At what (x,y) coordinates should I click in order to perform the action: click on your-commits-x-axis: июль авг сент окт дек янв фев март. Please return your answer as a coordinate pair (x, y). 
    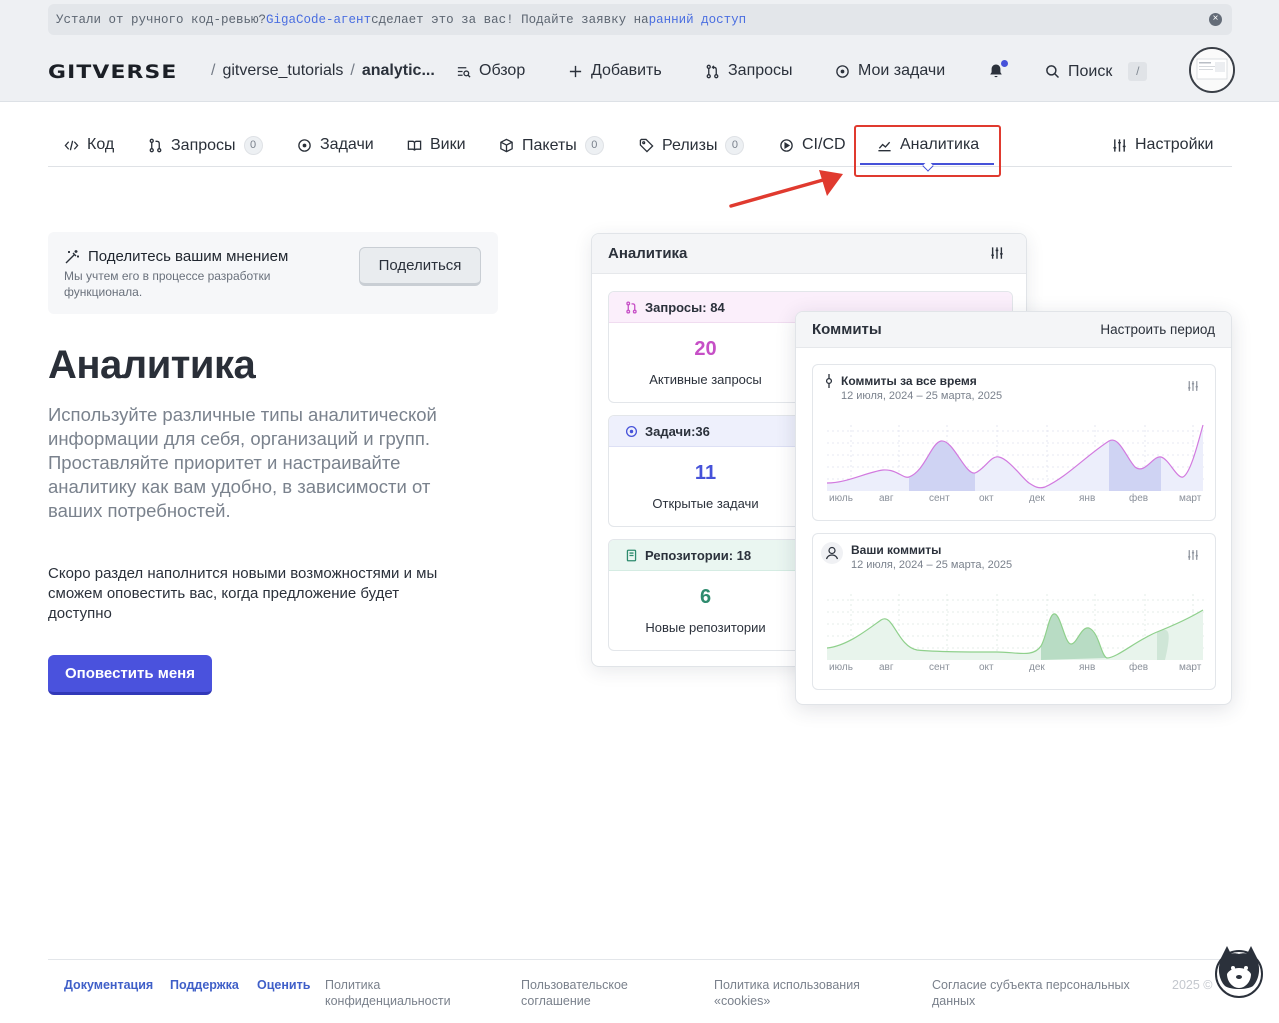
    Looking at the image, I should click on (1019, 668).